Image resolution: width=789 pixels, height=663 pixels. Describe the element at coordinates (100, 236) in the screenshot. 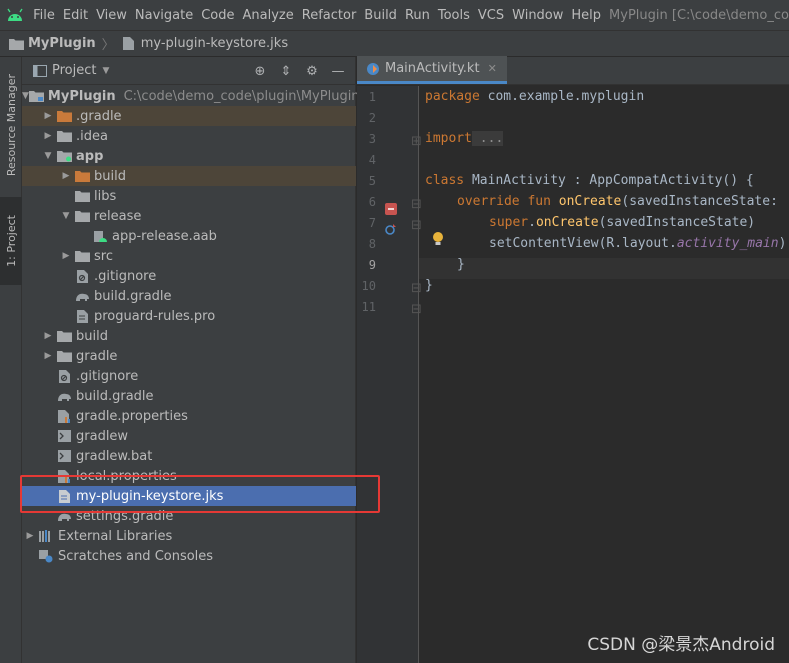

I see `android-bundle-icon` at that location.